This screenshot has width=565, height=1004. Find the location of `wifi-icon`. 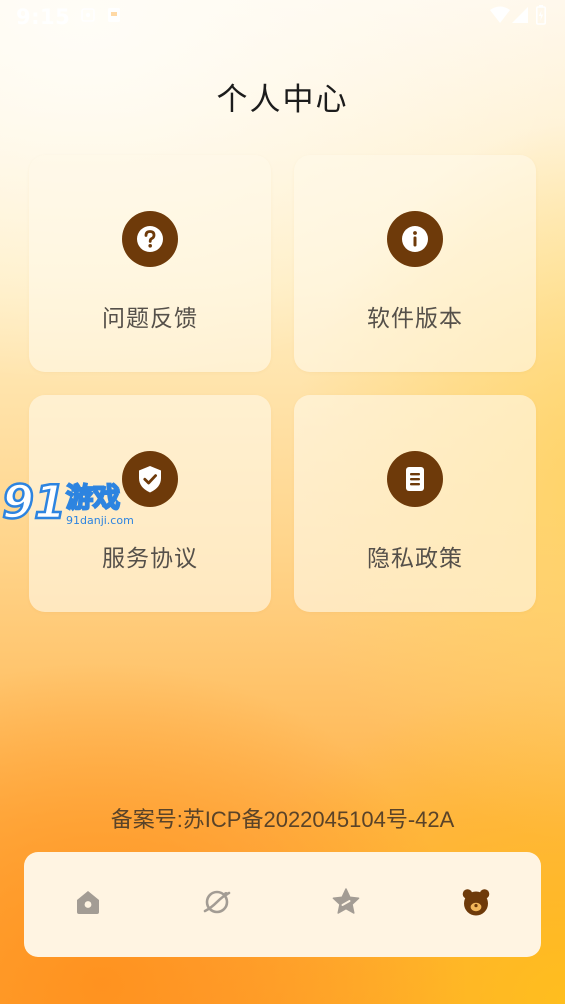

wifi-icon is located at coordinates (500, 17).